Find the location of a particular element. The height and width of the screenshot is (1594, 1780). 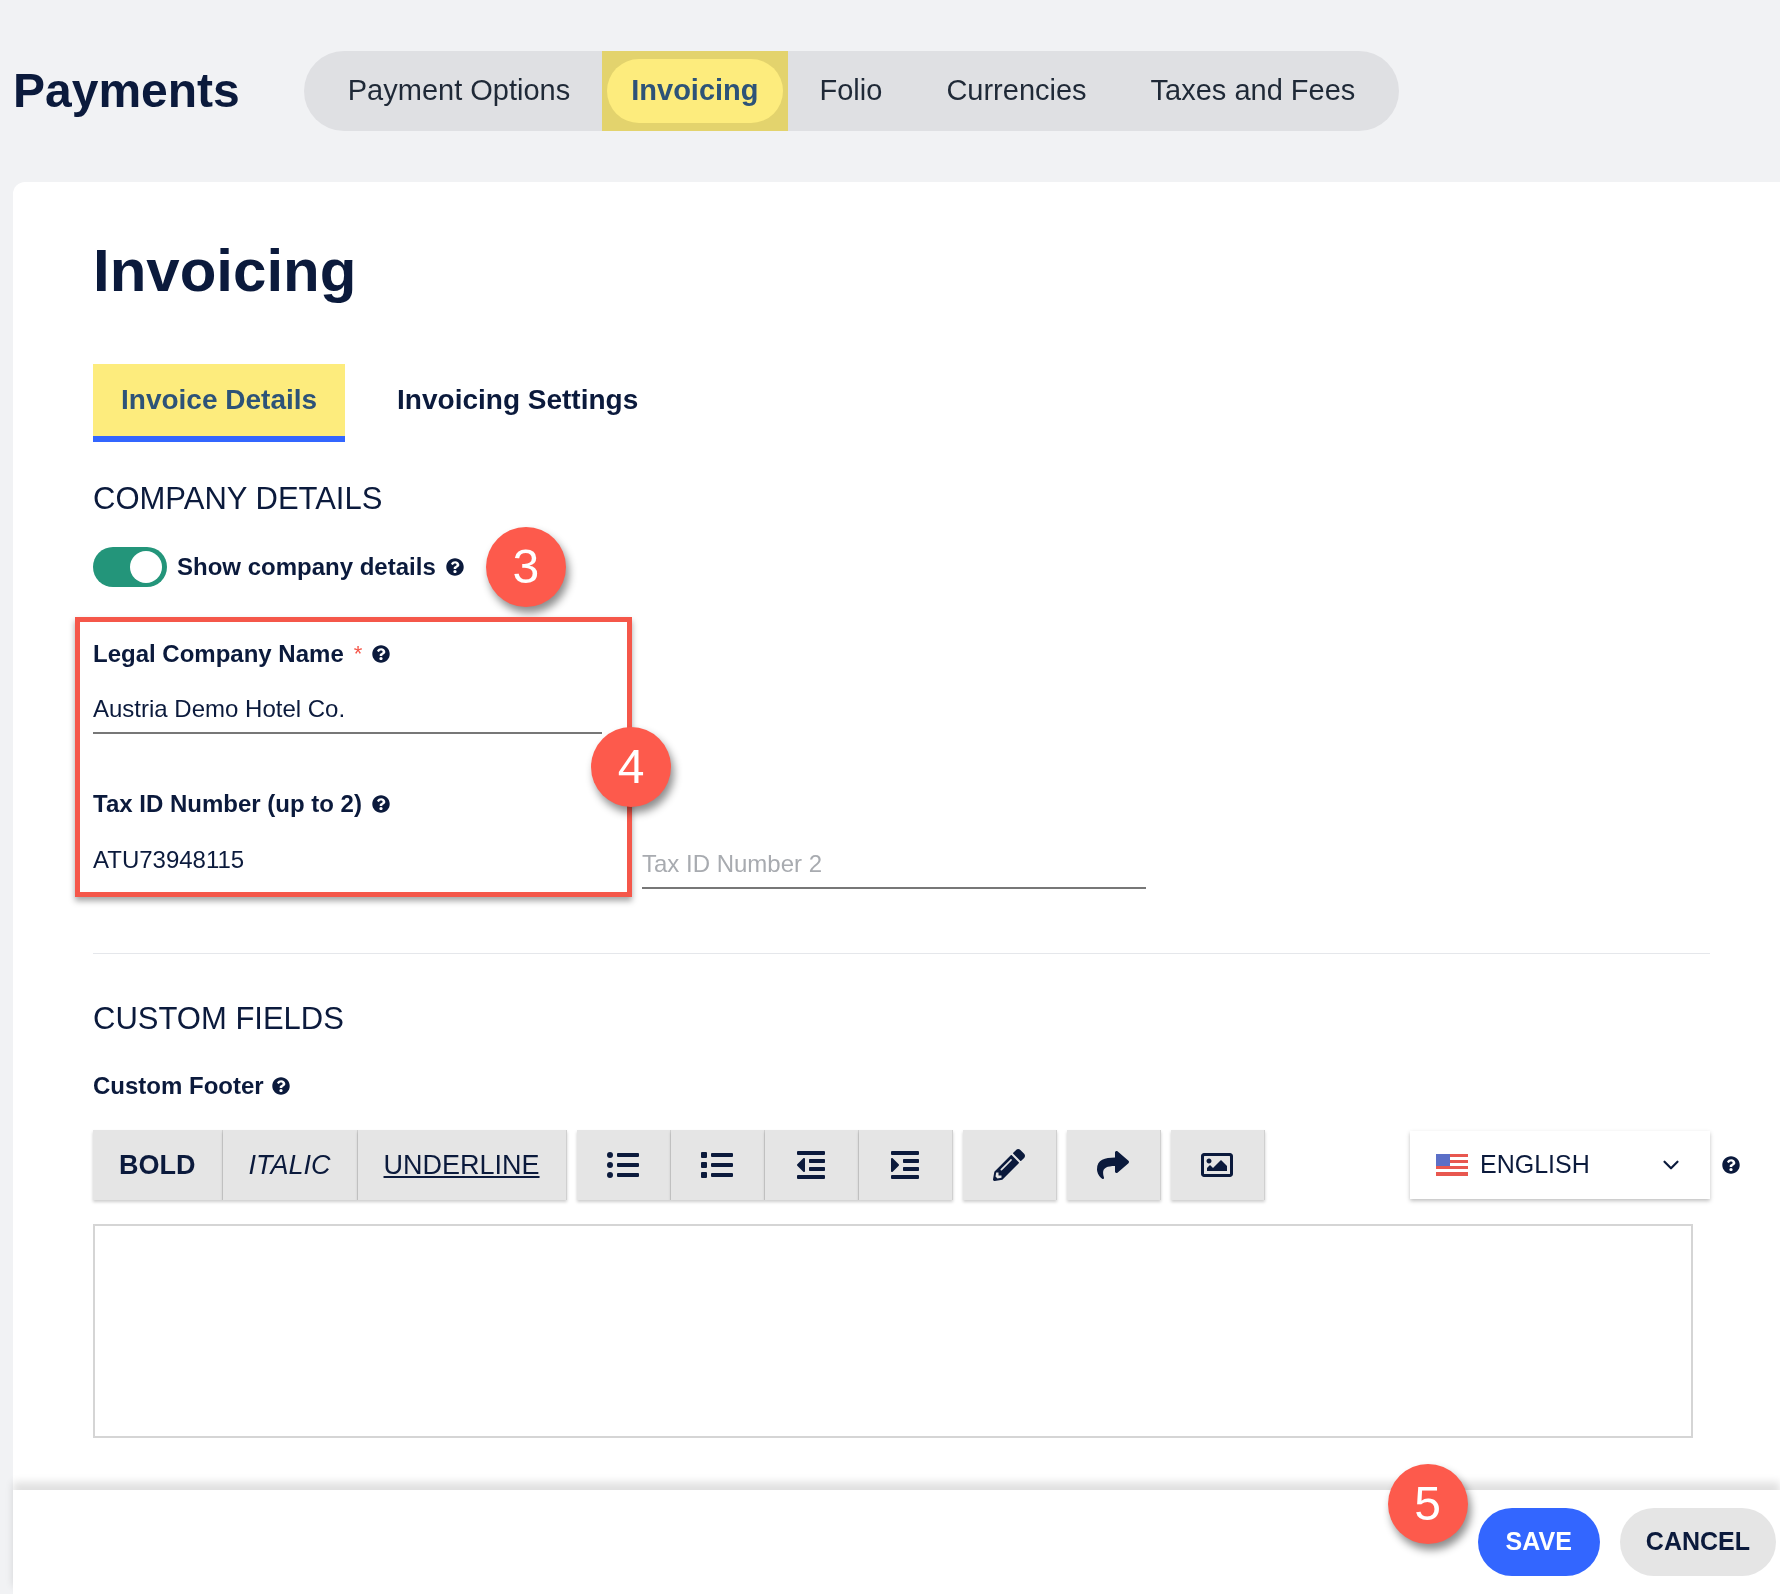

required-marker: * is located at coordinates (358, 654).